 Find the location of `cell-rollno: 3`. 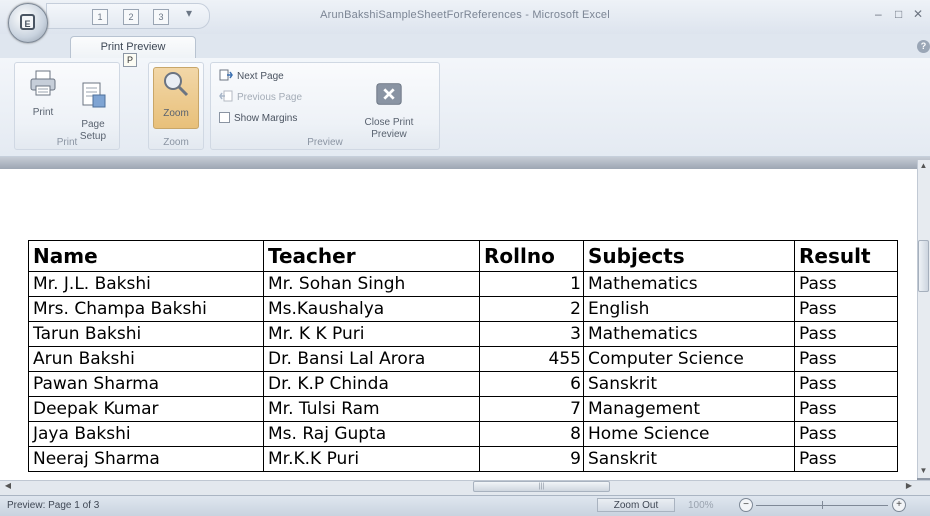

cell-rollno: 3 is located at coordinates (531, 334).